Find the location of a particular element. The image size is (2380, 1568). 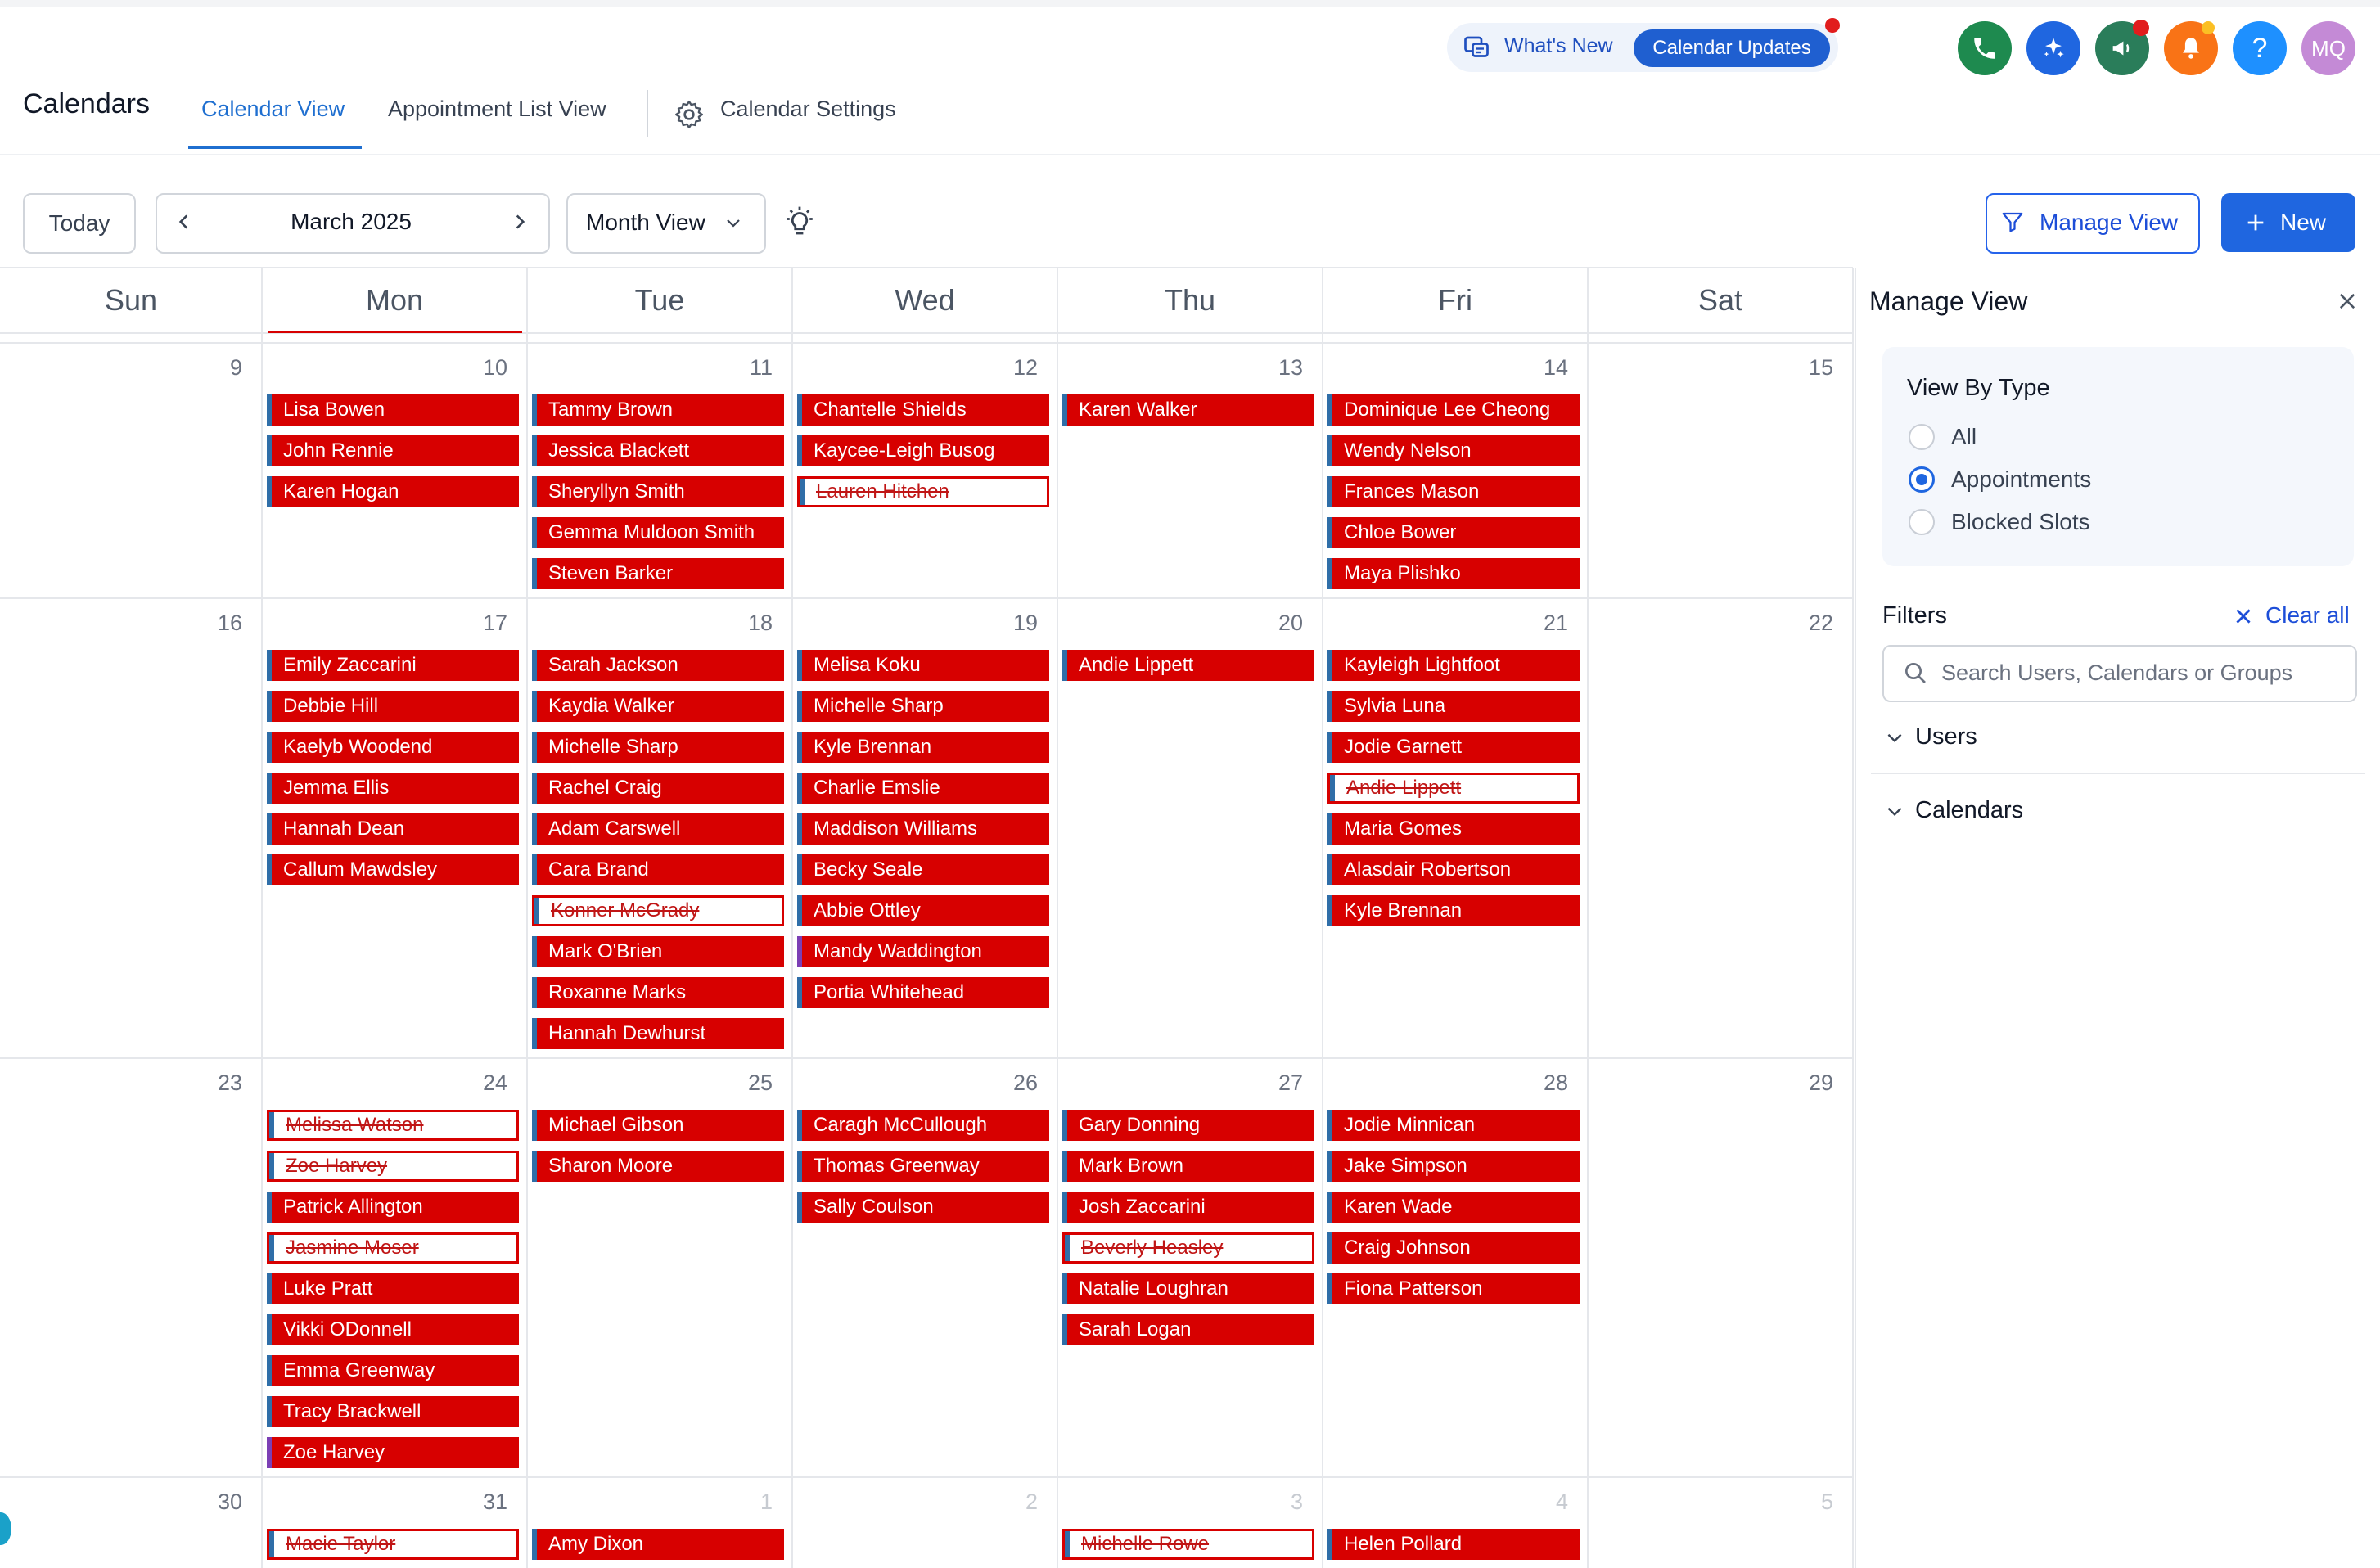

appointment-event: Chloe Bower is located at coordinates (1454, 532).